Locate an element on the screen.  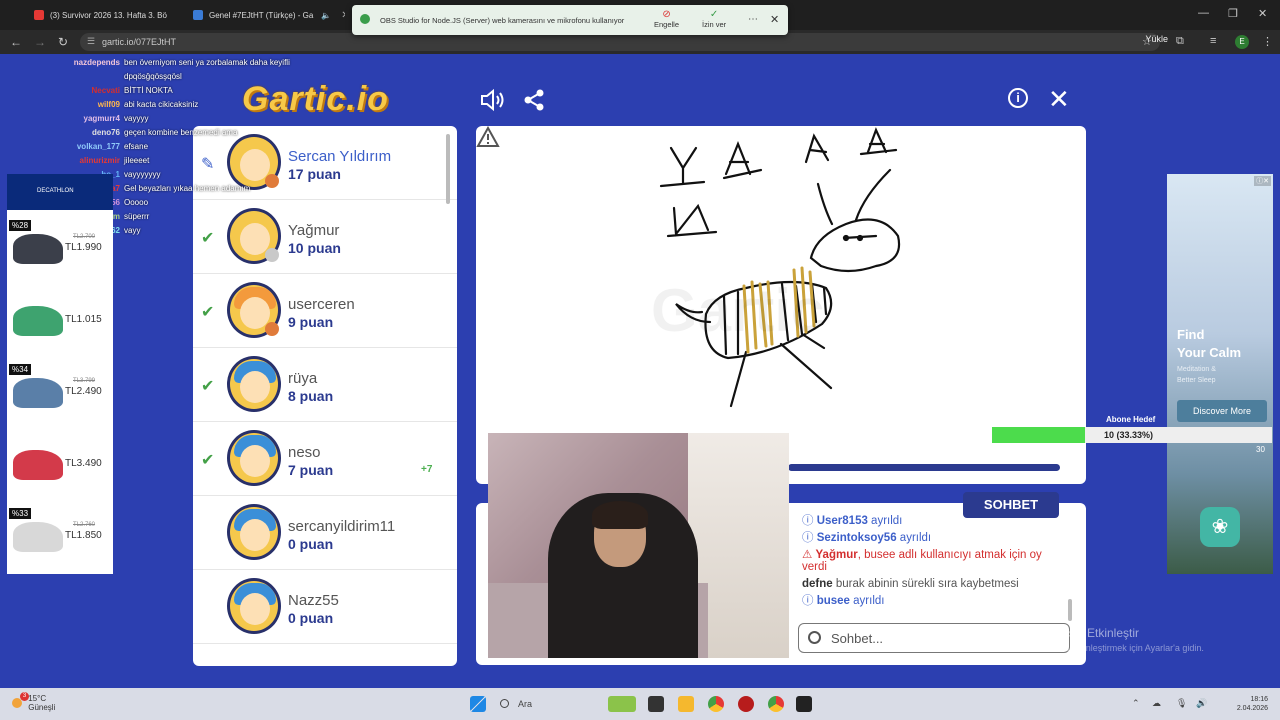
speaker-icon: 🔈 is located at coordinates (326, 15).